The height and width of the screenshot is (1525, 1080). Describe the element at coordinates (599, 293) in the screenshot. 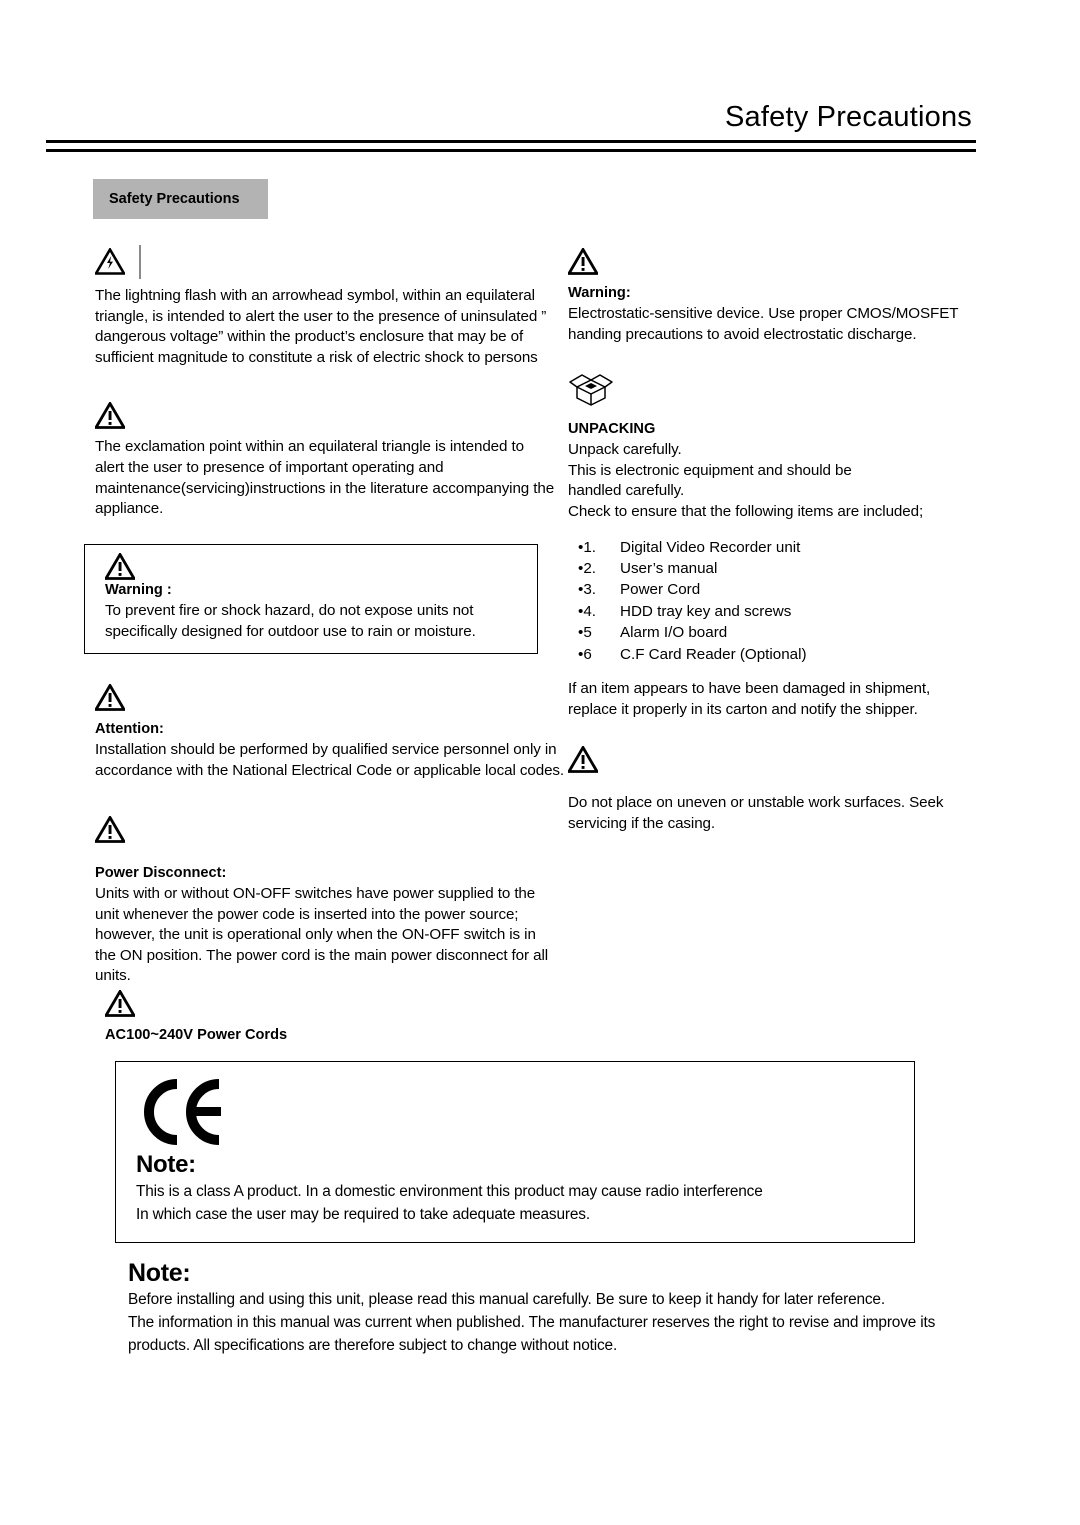

I see `esd-warning-heading: Warning:` at that location.